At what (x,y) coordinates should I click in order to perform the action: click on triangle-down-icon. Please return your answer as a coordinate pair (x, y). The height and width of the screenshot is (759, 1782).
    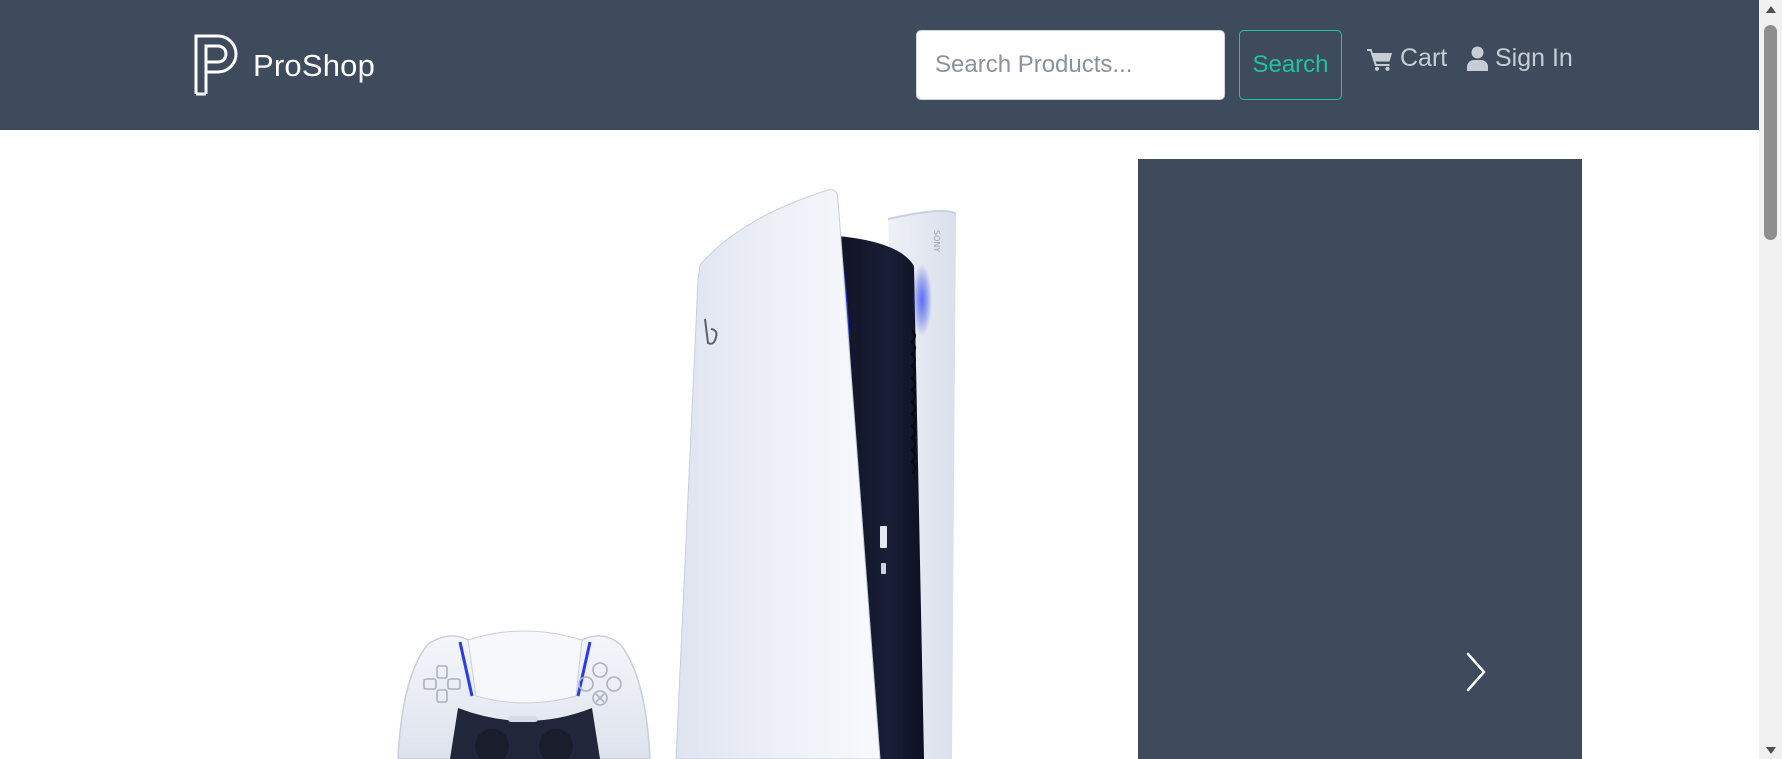
    Looking at the image, I should click on (1770, 750).